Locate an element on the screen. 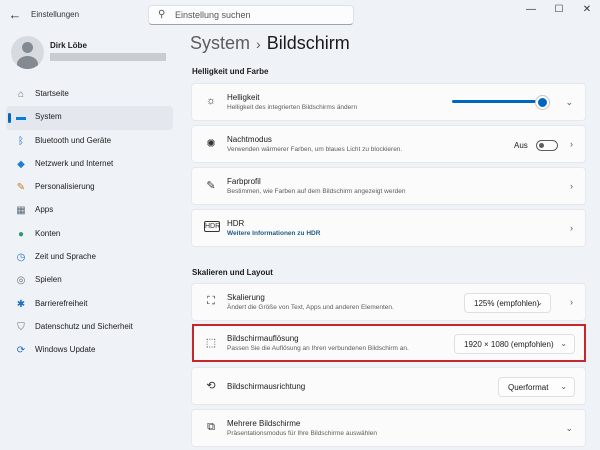 The image size is (600, 450). update-icon: ⟳ is located at coordinates (21, 351).